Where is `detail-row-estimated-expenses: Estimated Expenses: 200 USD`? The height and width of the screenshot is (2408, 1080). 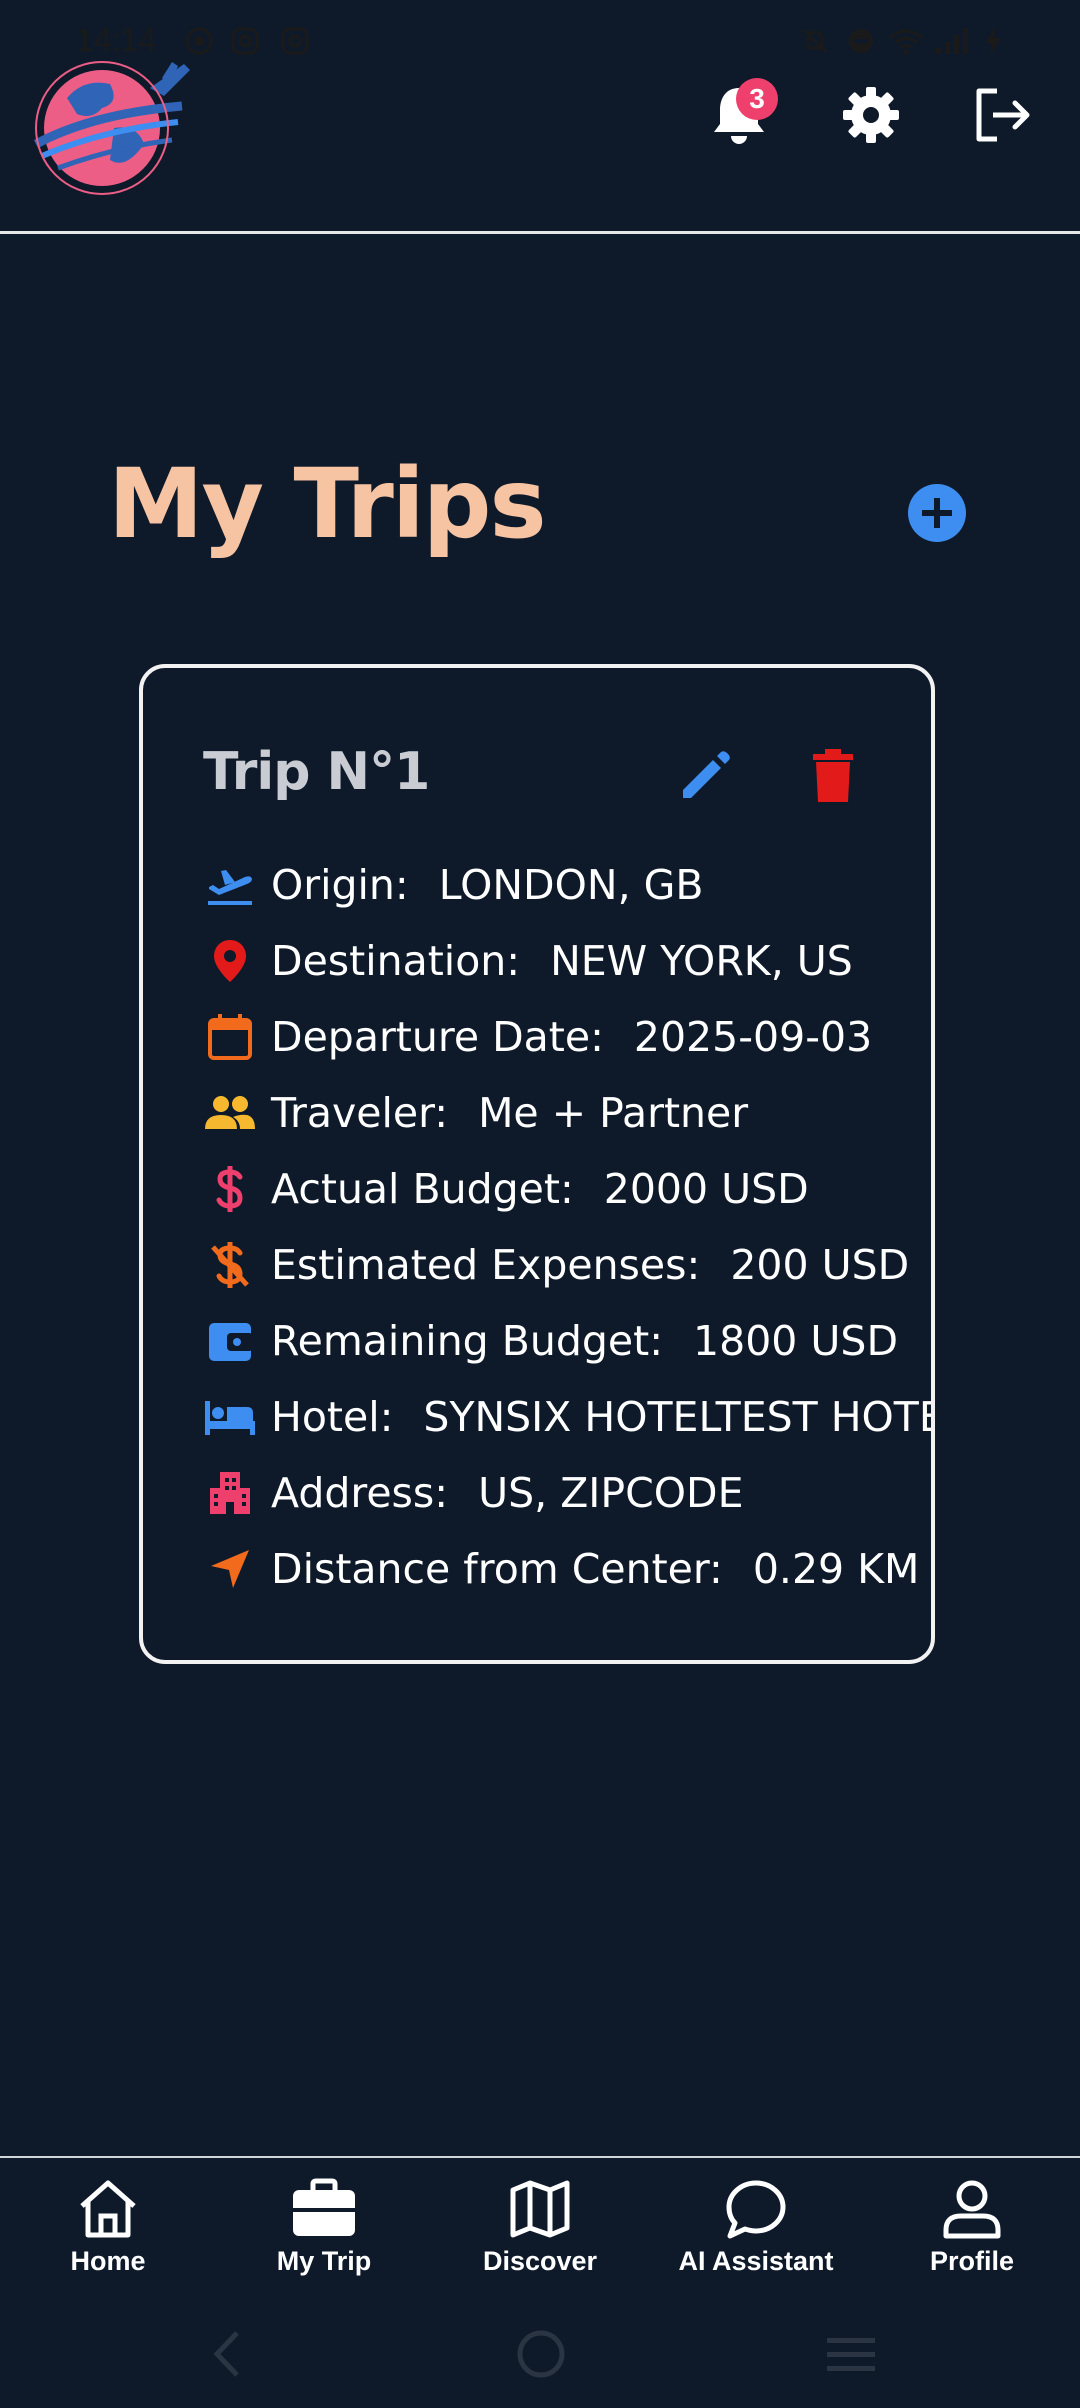 detail-row-estimated-expenses: Estimated Expenses: 200 USD is located at coordinates (556, 1265).